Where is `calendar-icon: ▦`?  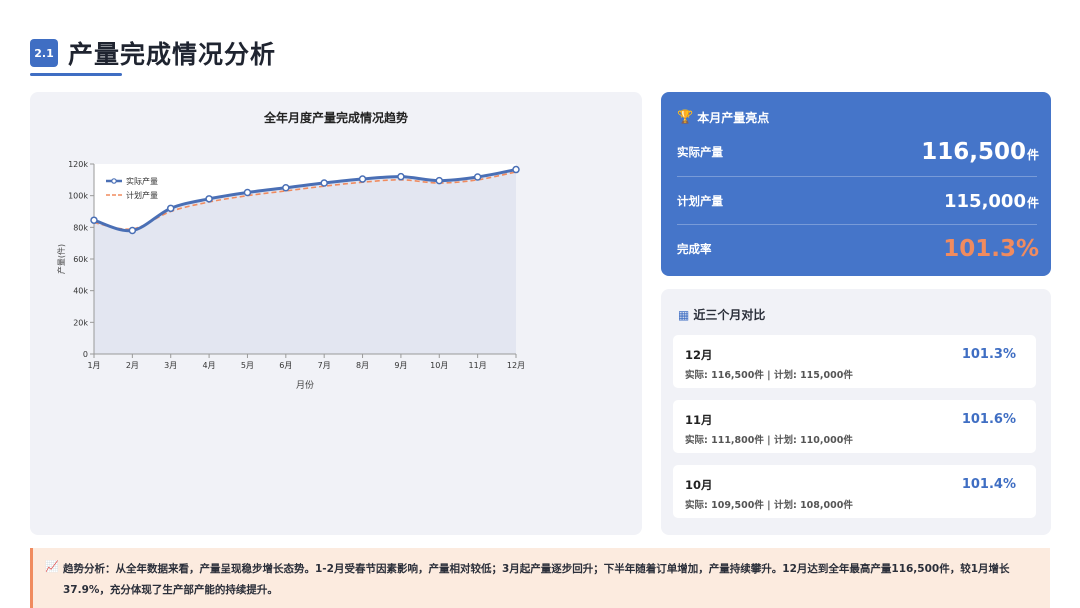
calendar-icon: ▦ is located at coordinates (684, 314).